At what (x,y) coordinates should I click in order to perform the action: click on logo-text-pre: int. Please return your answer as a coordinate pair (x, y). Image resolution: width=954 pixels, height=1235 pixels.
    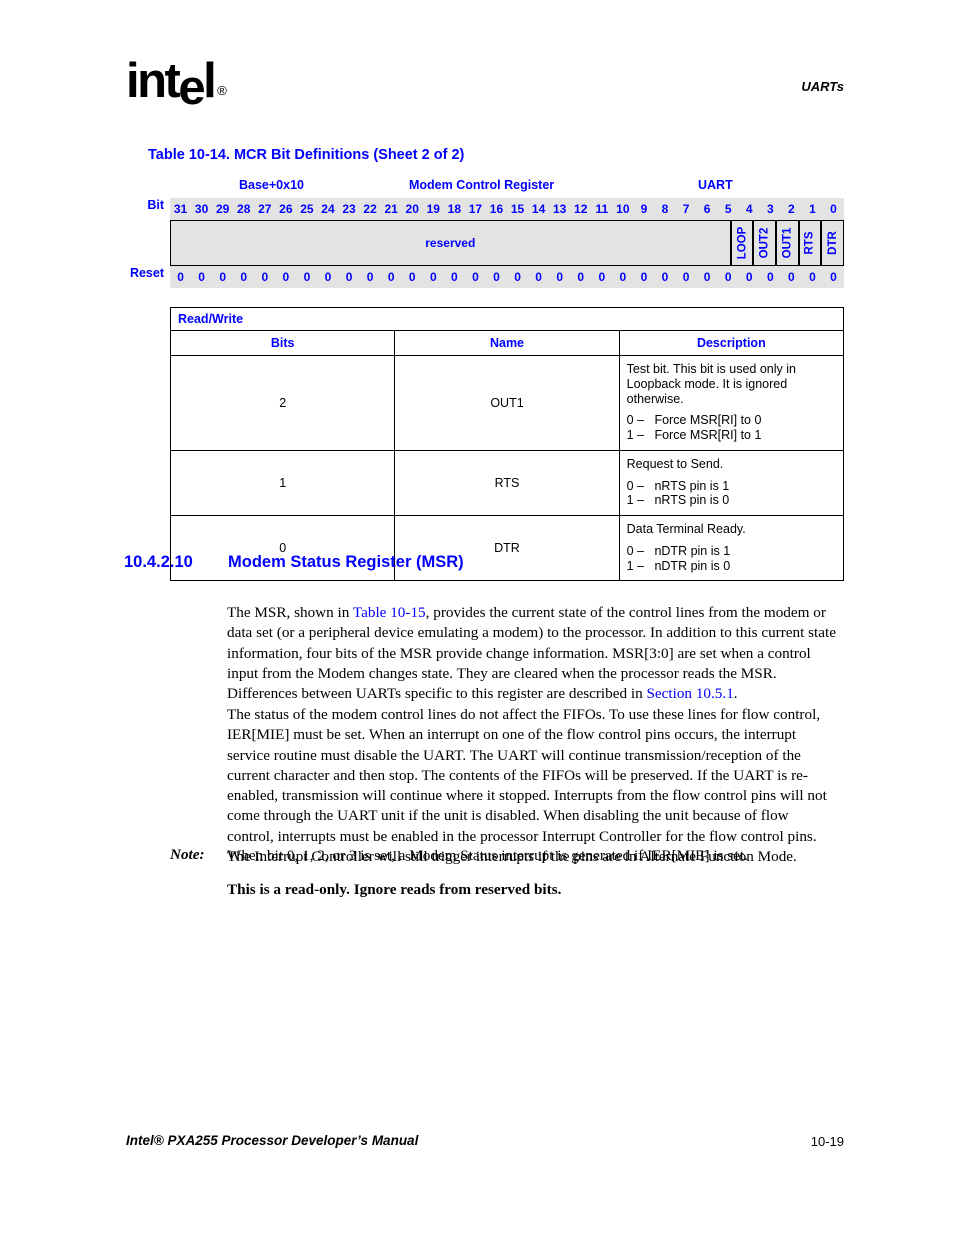
    Looking at the image, I should click on (153, 81).